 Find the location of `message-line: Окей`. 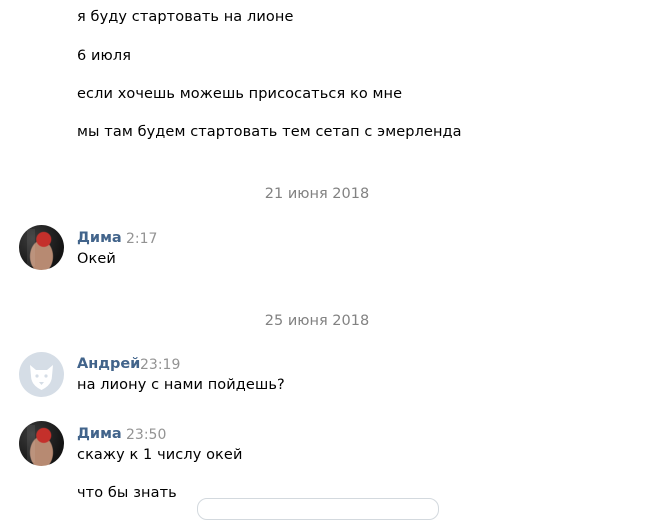

message-line: Окей is located at coordinates (96, 259).